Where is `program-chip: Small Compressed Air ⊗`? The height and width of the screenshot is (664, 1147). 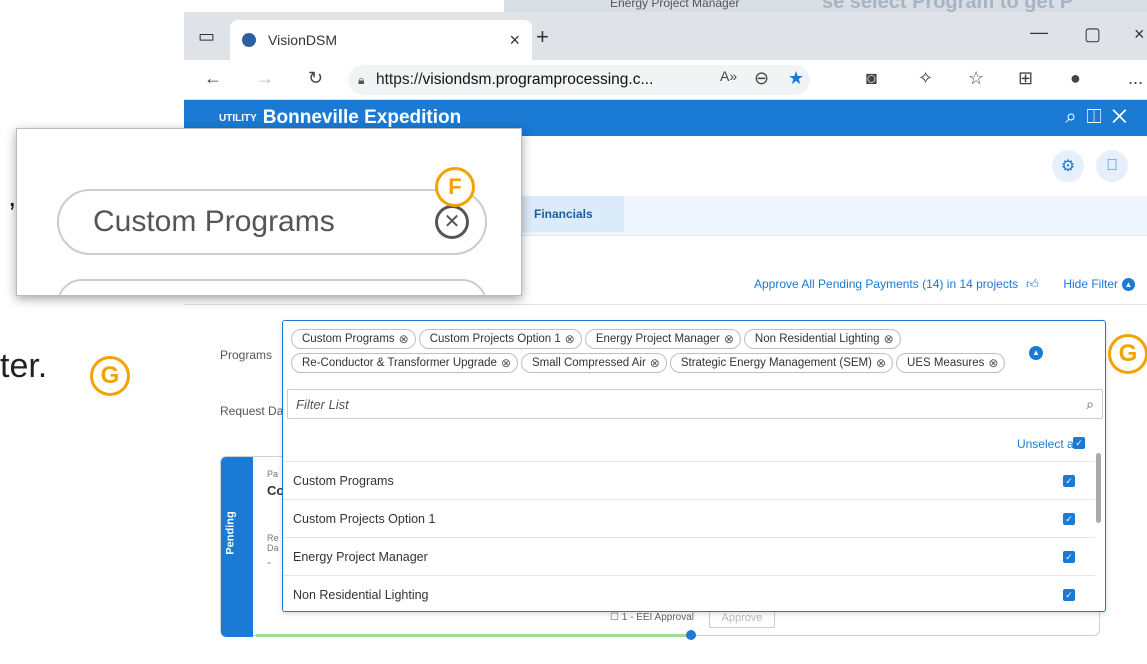
program-chip: Small Compressed Air ⊗ is located at coordinates (594, 363).